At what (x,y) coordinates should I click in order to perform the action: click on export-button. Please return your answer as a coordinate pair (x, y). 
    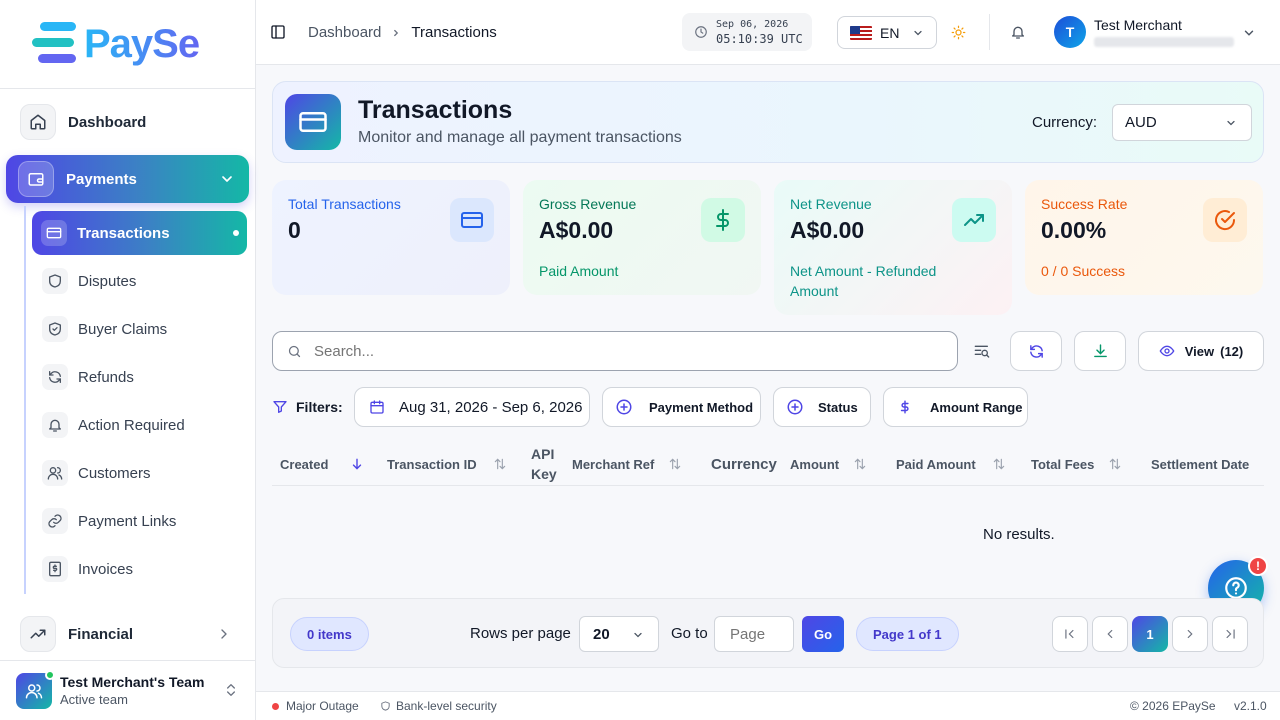
    Looking at the image, I should click on (1100, 351).